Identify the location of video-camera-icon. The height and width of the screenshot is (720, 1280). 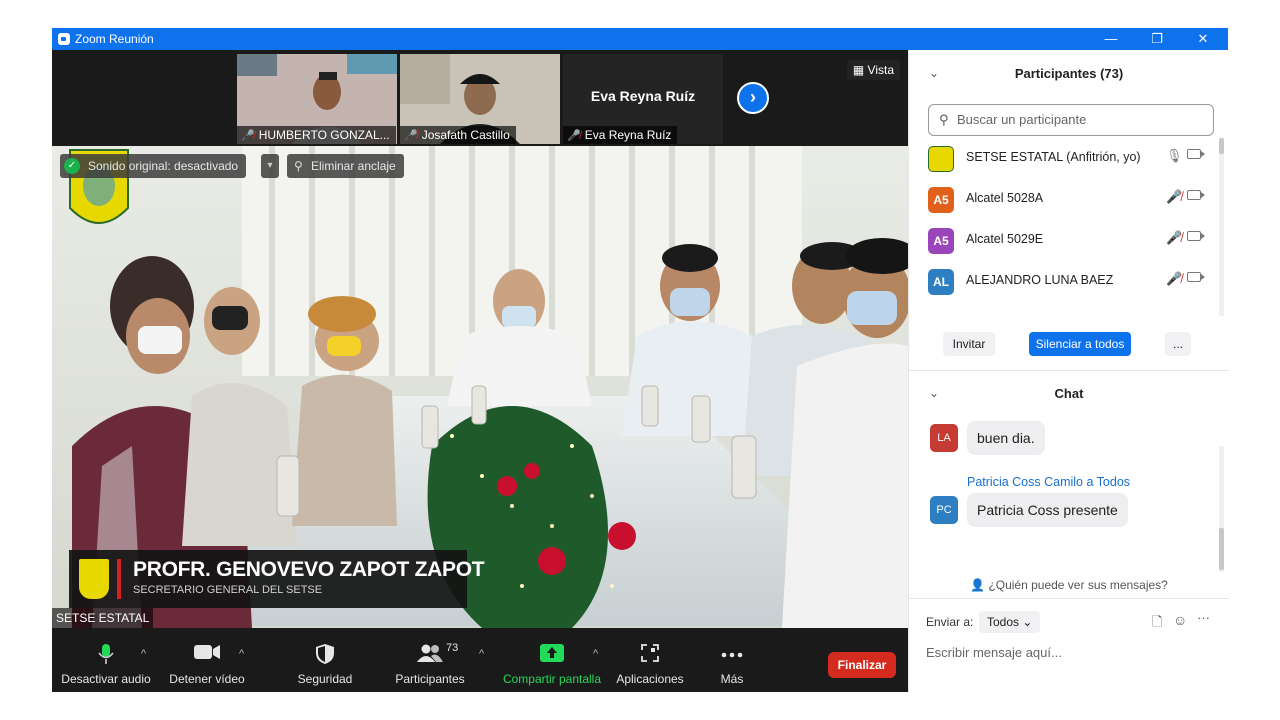
(207, 652).